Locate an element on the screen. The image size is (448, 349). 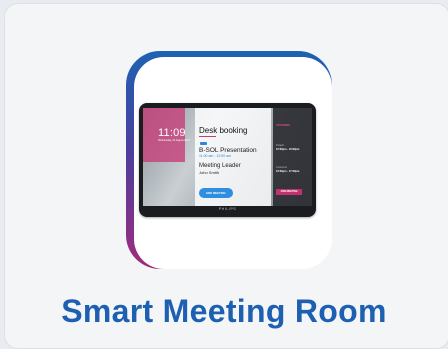
join-meeting-button: JOIN MEETING is located at coordinates (289, 192).